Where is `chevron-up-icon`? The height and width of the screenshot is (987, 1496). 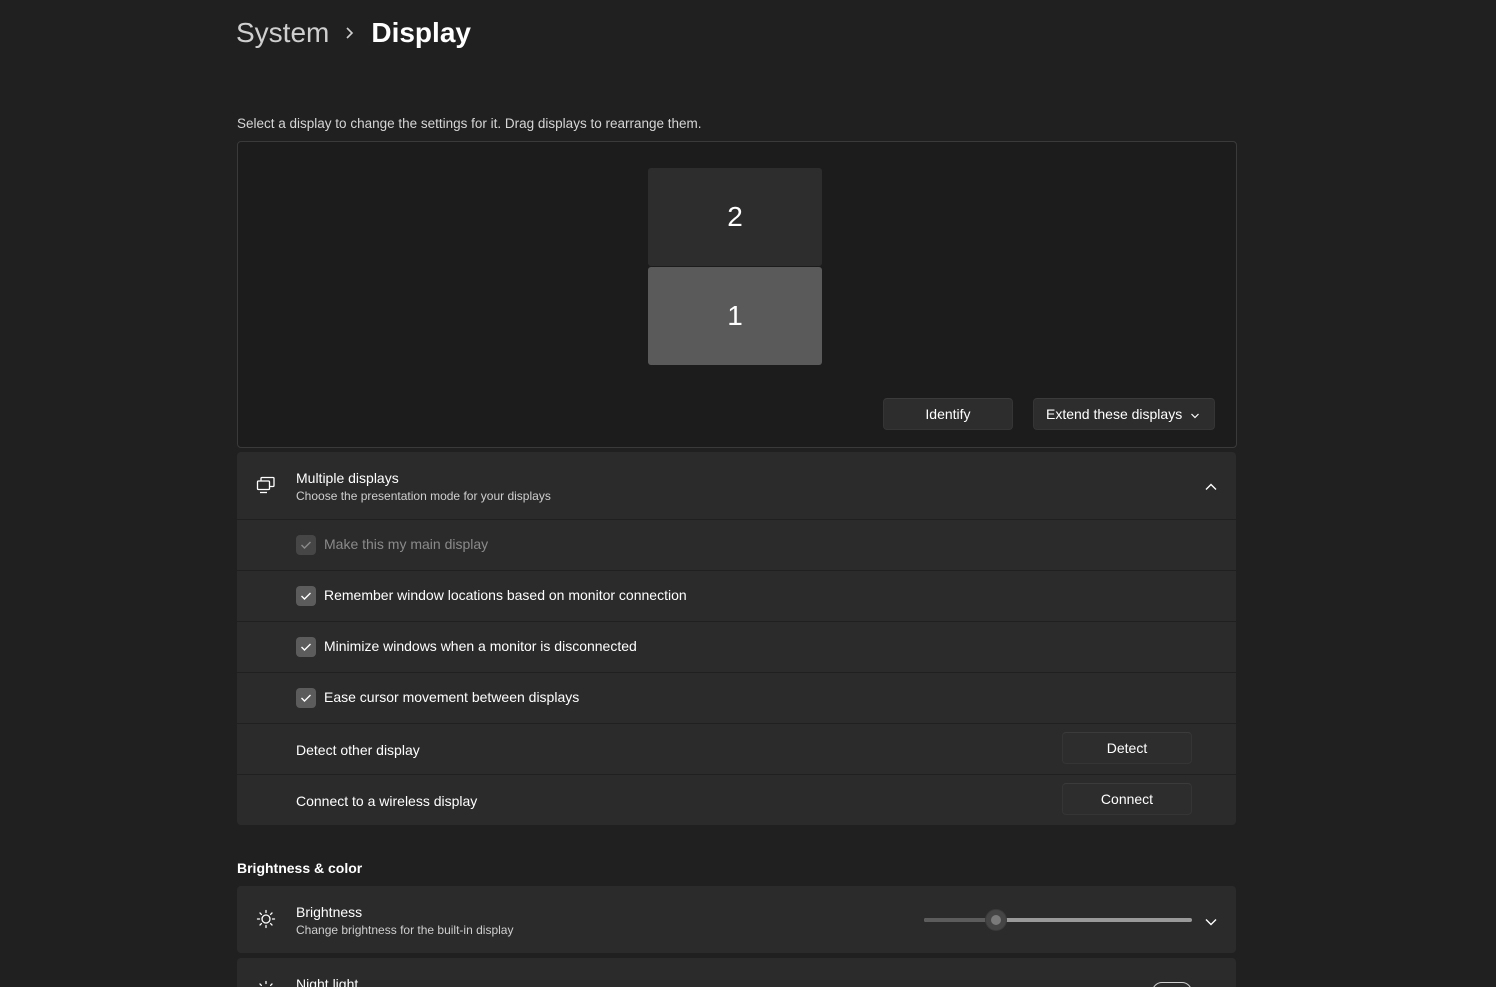
chevron-up-icon is located at coordinates (1211, 488).